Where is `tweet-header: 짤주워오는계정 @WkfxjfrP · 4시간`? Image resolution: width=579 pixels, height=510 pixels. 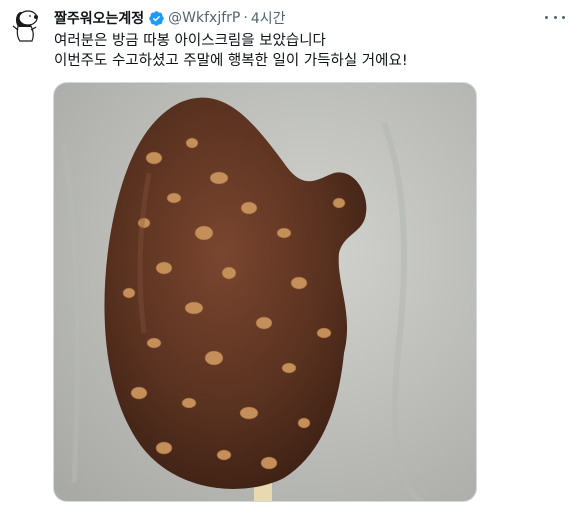 tweet-header: 짤주워오는계정 @WkfxjfrP · 4시간 is located at coordinates (169, 18).